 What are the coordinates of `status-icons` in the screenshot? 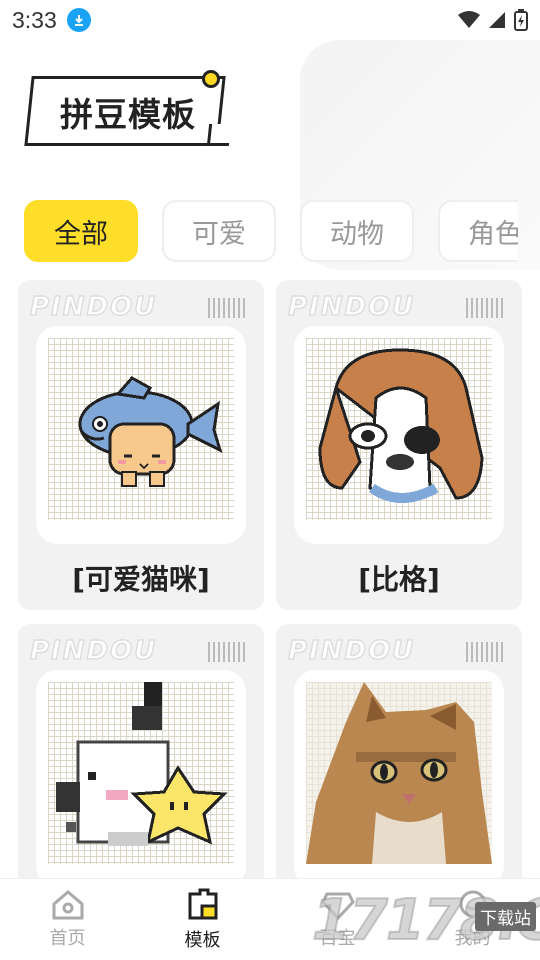 It's located at (493, 20).